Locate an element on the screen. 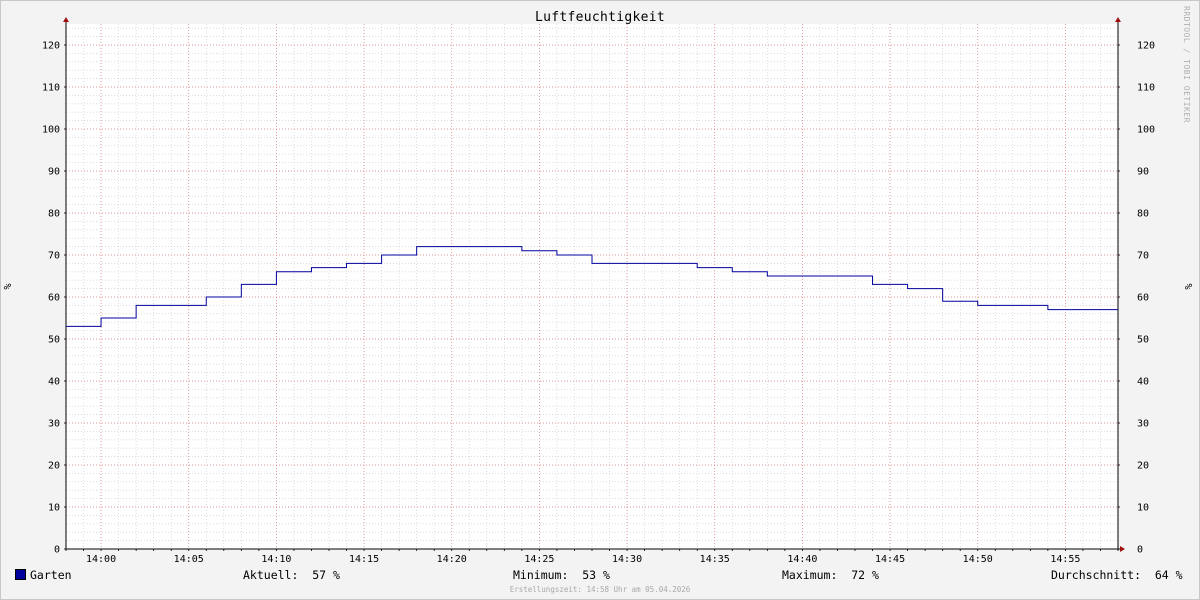 Image resolution: width=1200 pixels, height=600 pixels. creation-timestamp: Erstellungszeit: 14:58 Uhr am 05.04.2026 is located at coordinates (600, 589).